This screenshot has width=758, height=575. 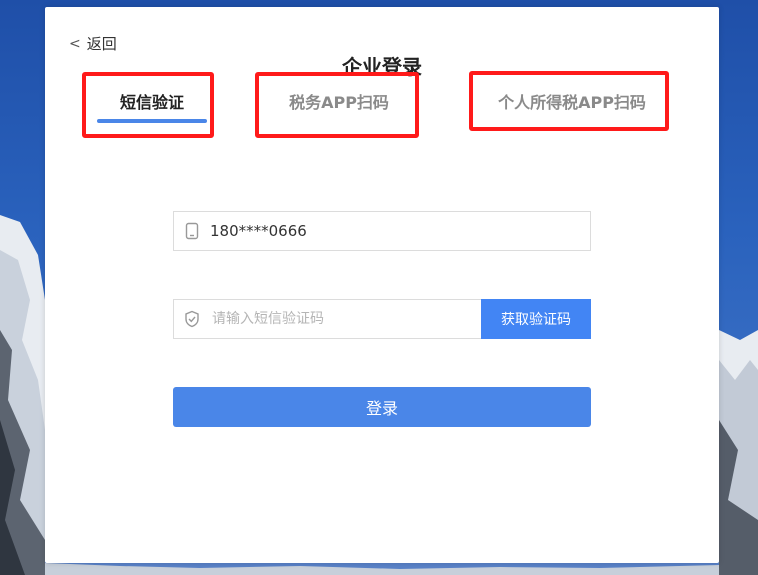 What do you see at coordinates (569, 101) in the screenshot?
I see `highlight-box-personal-tax-app` at bounding box center [569, 101].